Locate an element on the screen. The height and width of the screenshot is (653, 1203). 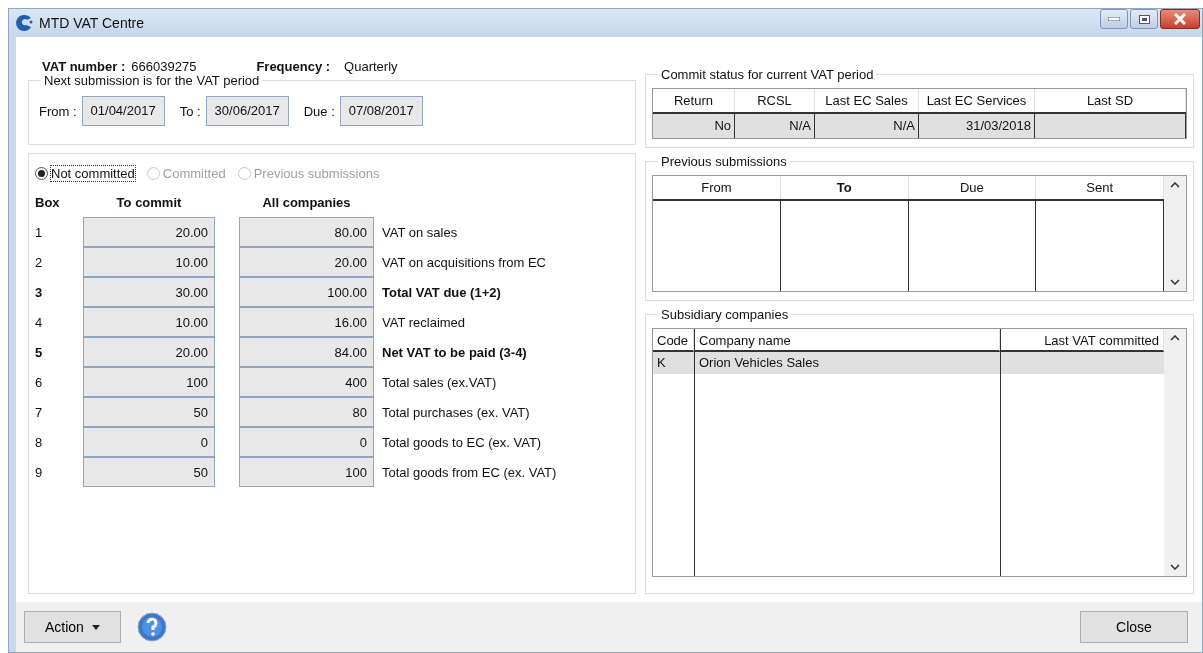
app-logo-icon is located at coordinates (24, 23).